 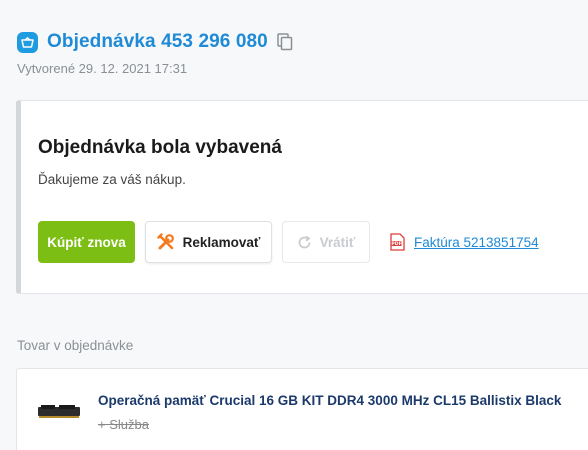 What do you see at coordinates (337, 242) in the screenshot?
I see `return-label: Vrátiť` at bounding box center [337, 242].